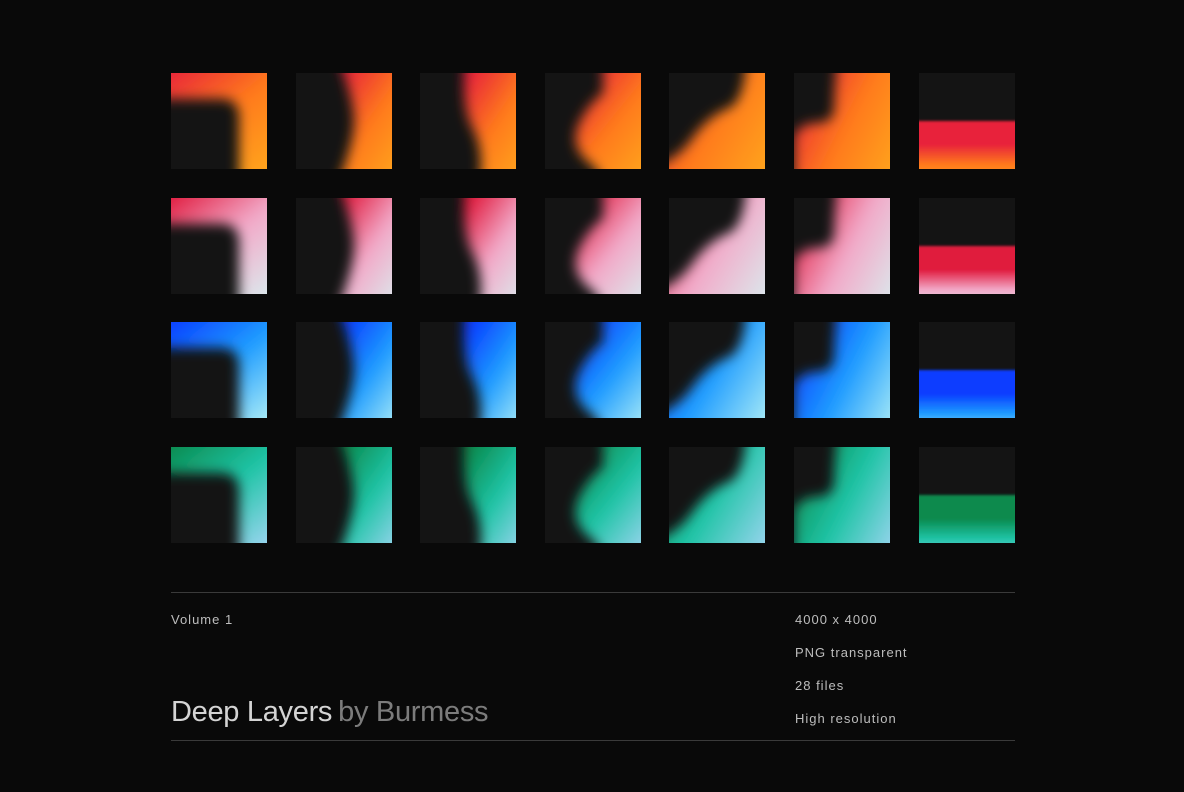 This screenshot has width=1184, height=792. What do you see at coordinates (593, 495) in the screenshot?
I see `gradient-tile-green-bulge` at bounding box center [593, 495].